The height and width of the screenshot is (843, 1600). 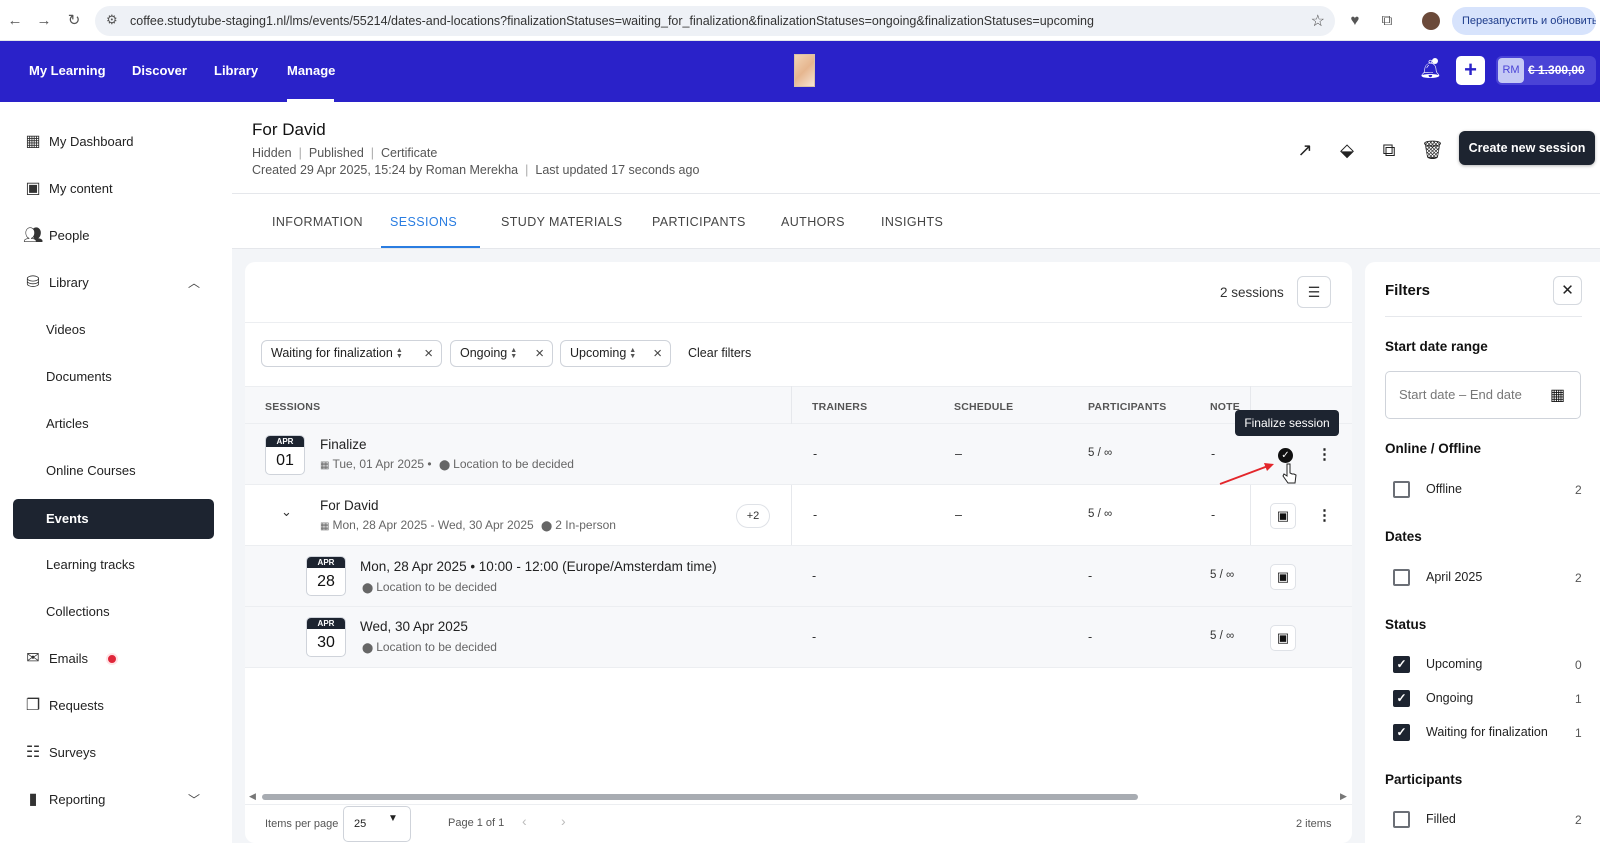 What do you see at coordinates (983, 407) in the screenshot?
I see `column-header-schedule: SCHEDULE` at bounding box center [983, 407].